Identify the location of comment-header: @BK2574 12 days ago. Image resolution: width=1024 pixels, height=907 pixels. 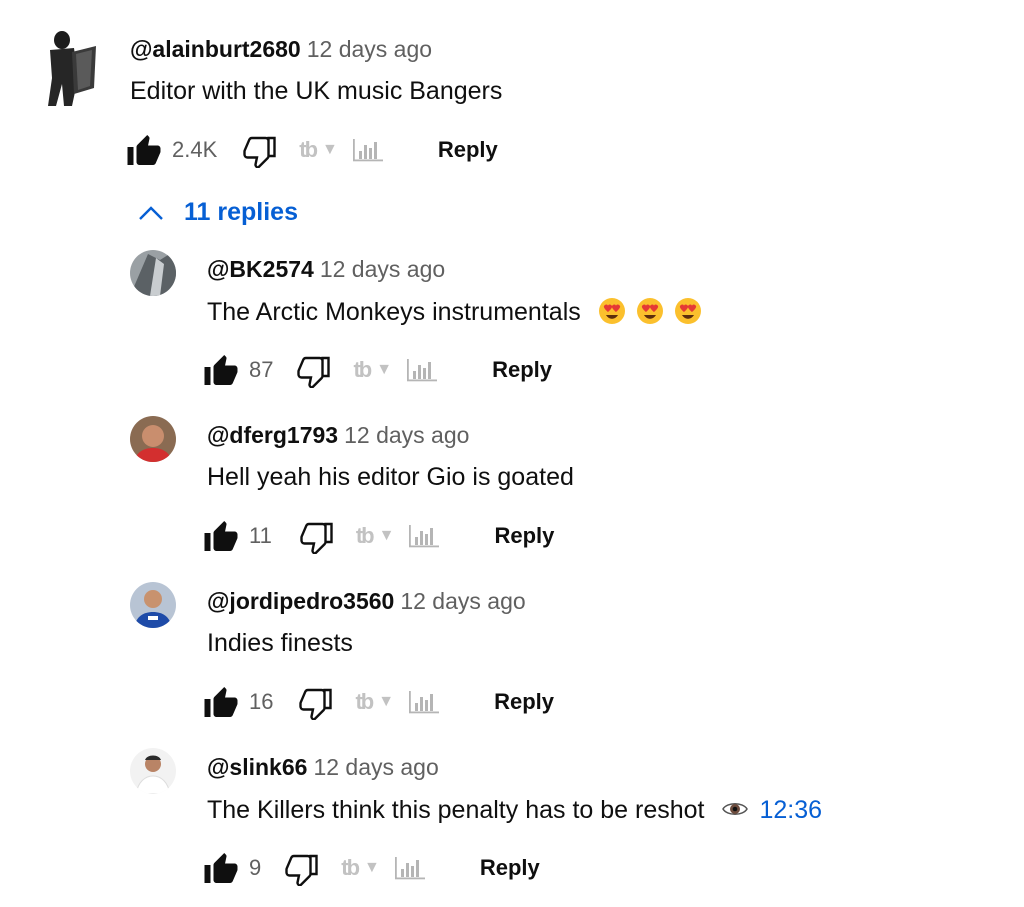
(326, 269).